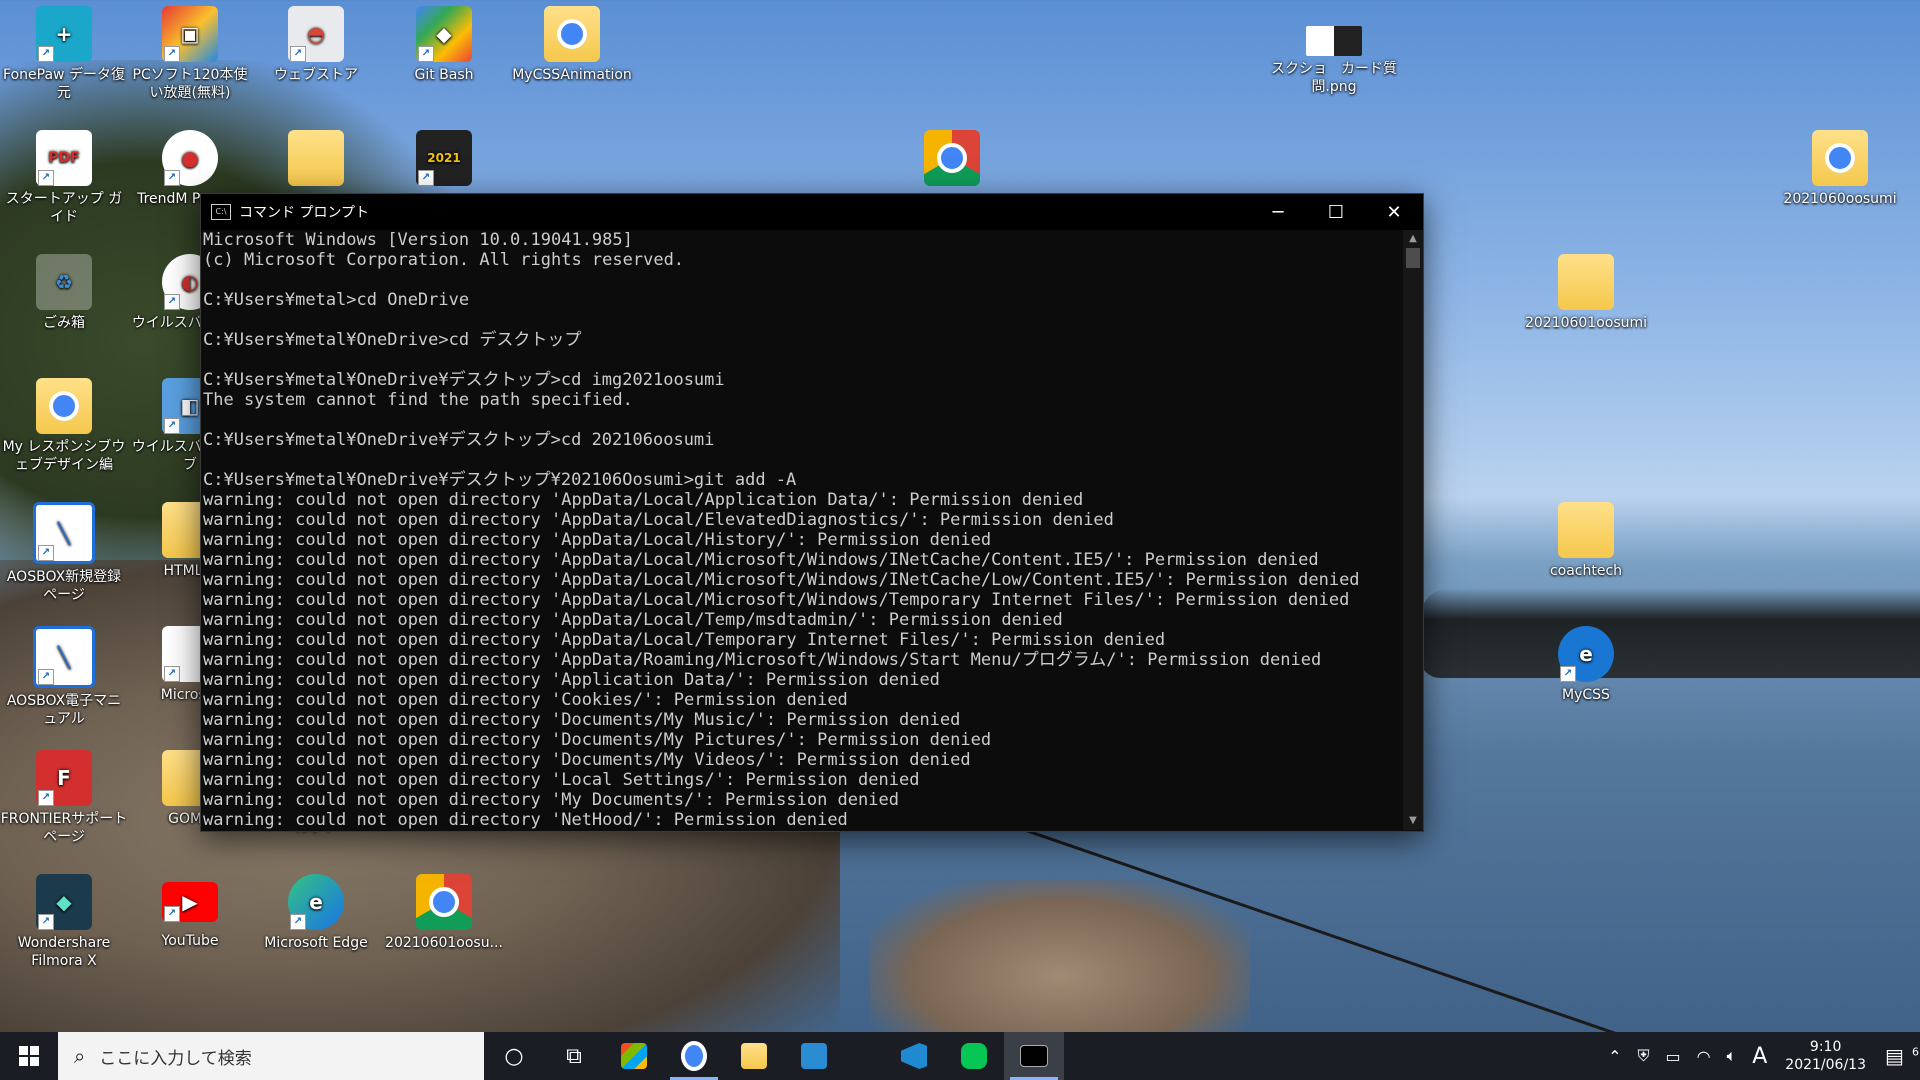 The width and height of the screenshot is (1920, 1080). Describe the element at coordinates (190, 51) in the screenshot. I see `desktop-icon-pcsoft: ▣ ↗ PCソフト120本使い放題(無料)` at that location.